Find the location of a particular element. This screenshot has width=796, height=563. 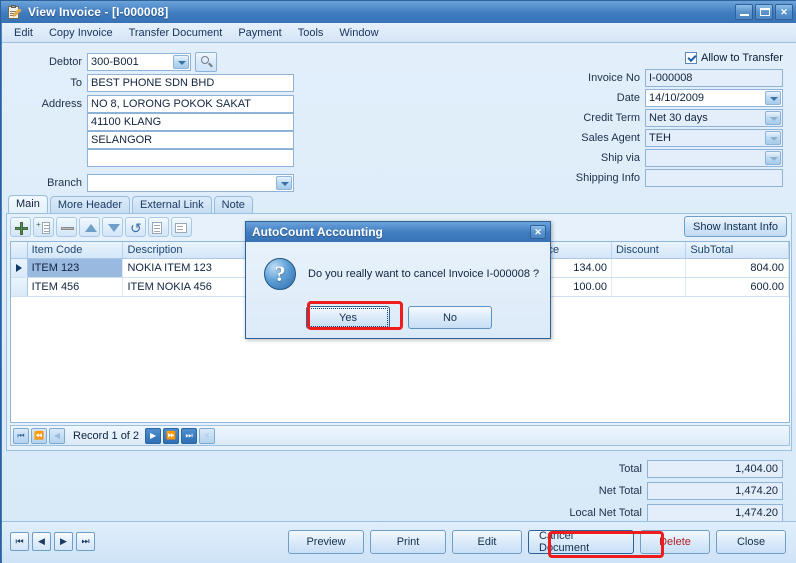

layout-button is located at coordinates (181, 227).